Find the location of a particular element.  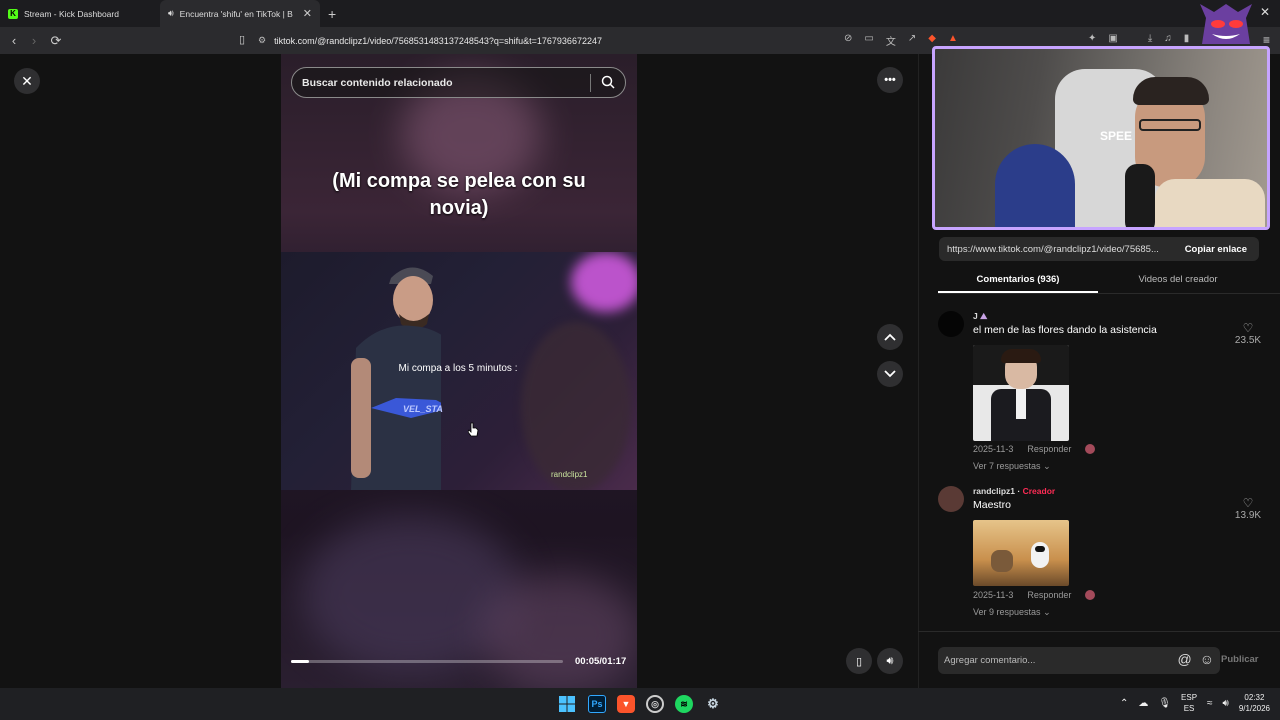

reload-icon: ⟳ is located at coordinates (56, 41).